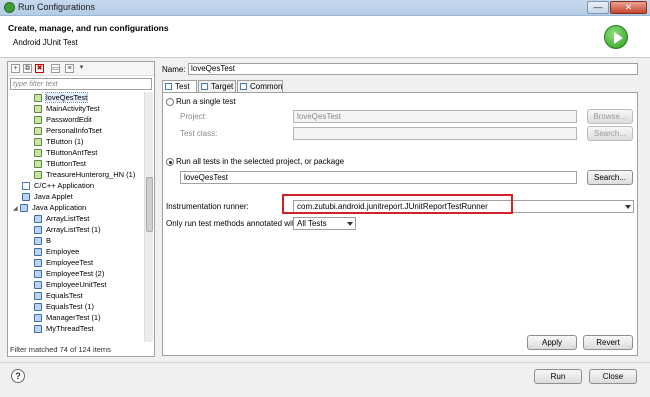 The width and height of the screenshot is (650, 397). Describe the element at coordinates (435, 116) in the screenshot. I see `project-field: loveQesTest` at that location.